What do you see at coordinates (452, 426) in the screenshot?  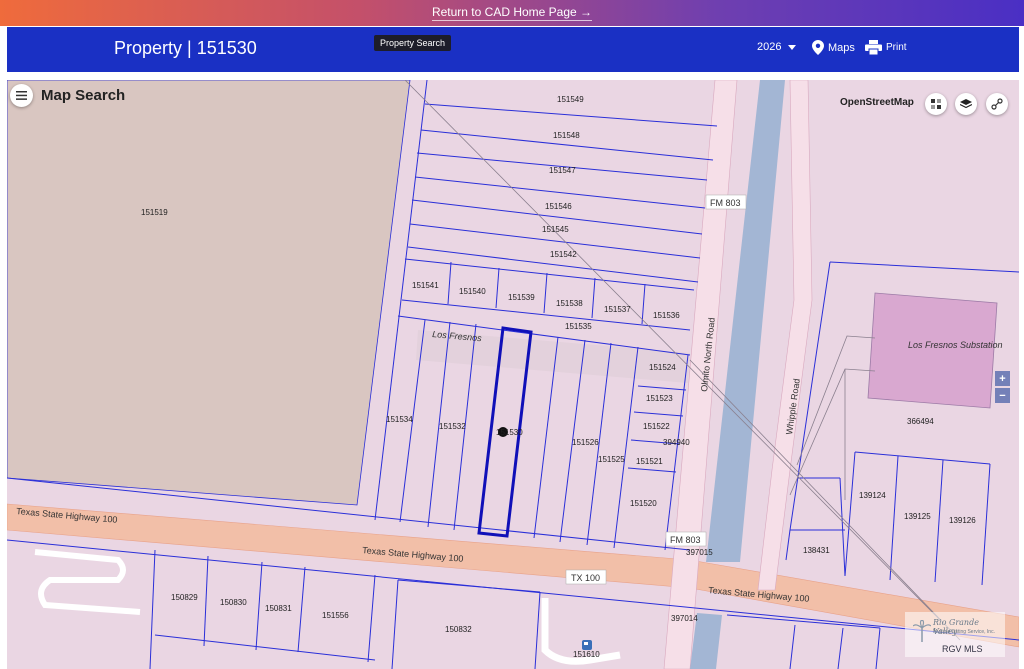 I see `parcel-label: 151532` at bounding box center [452, 426].